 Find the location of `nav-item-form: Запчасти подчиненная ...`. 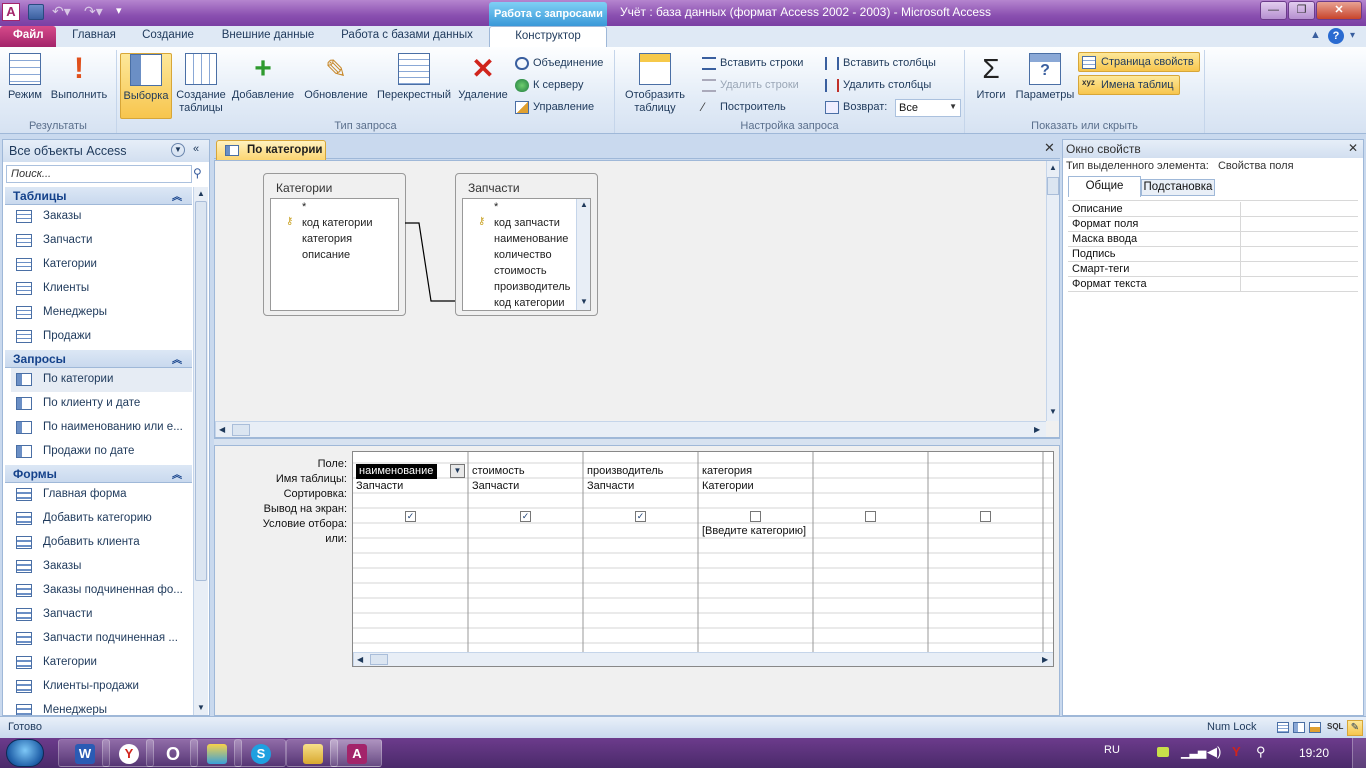

nav-item-form: Запчасти подчиненная ... is located at coordinates (101, 639).